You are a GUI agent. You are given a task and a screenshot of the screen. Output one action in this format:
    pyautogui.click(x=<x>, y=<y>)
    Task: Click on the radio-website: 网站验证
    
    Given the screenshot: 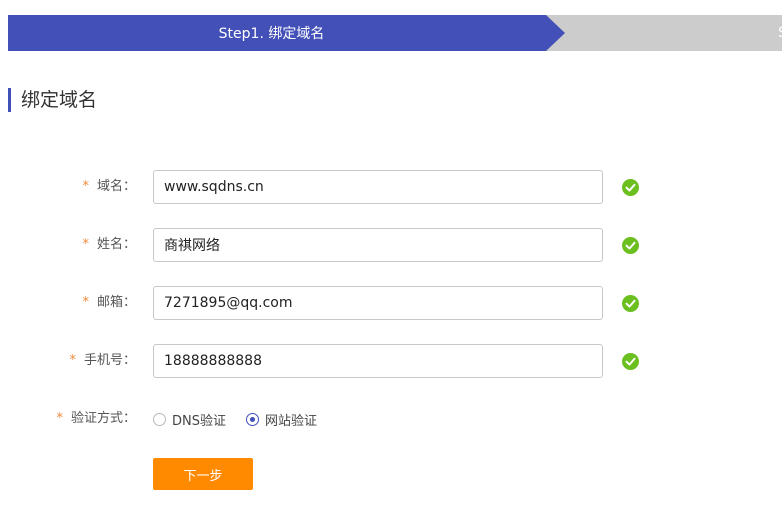 What is the action you would take?
    pyautogui.click(x=281, y=419)
    